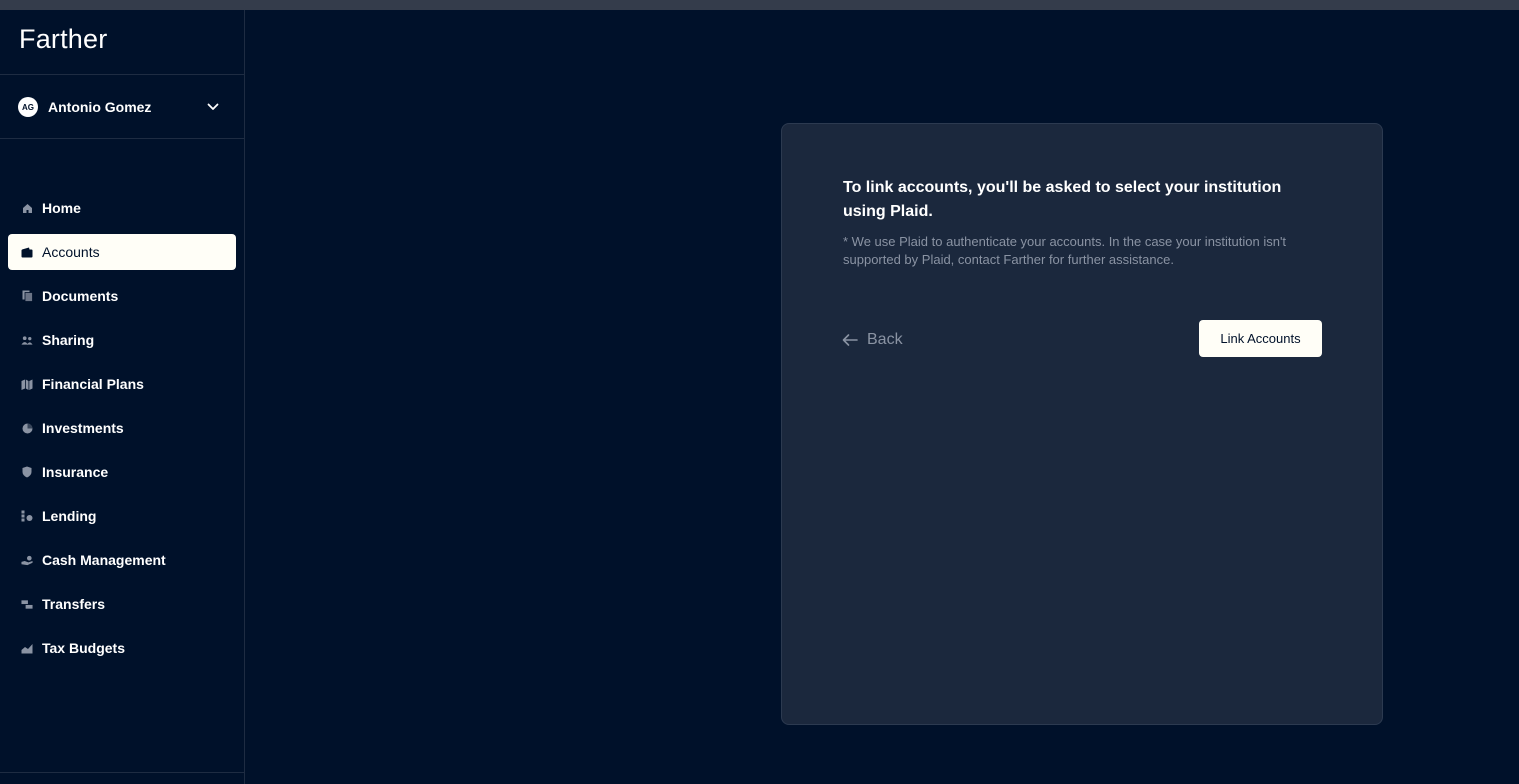 This screenshot has width=1519, height=784. What do you see at coordinates (27, 560) in the screenshot?
I see `cash-hand-icon` at bounding box center [27, 560].